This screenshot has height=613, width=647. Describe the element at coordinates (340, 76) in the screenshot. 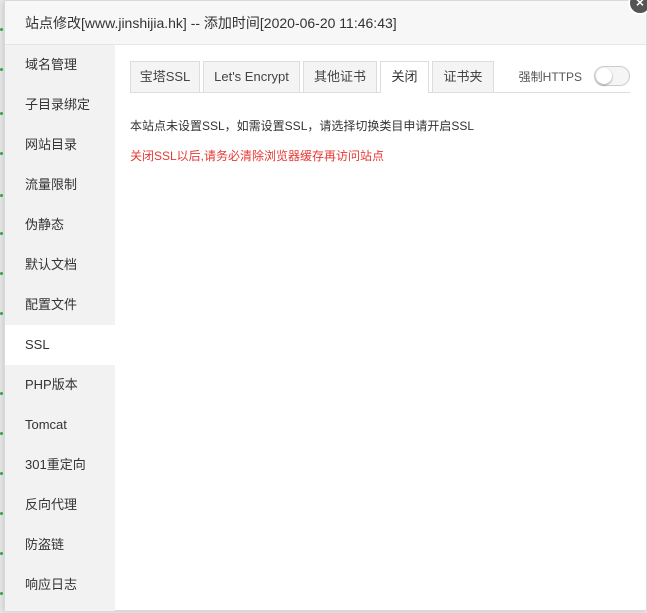

I see `tab-other-certificate: 其他证书` at that location.